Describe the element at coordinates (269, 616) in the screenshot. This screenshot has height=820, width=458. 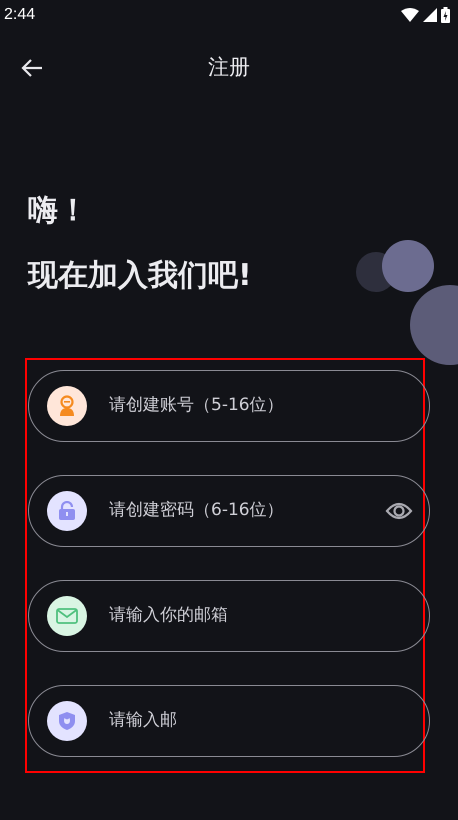
I see `text-input: 请输入你的邮箱` at that location.